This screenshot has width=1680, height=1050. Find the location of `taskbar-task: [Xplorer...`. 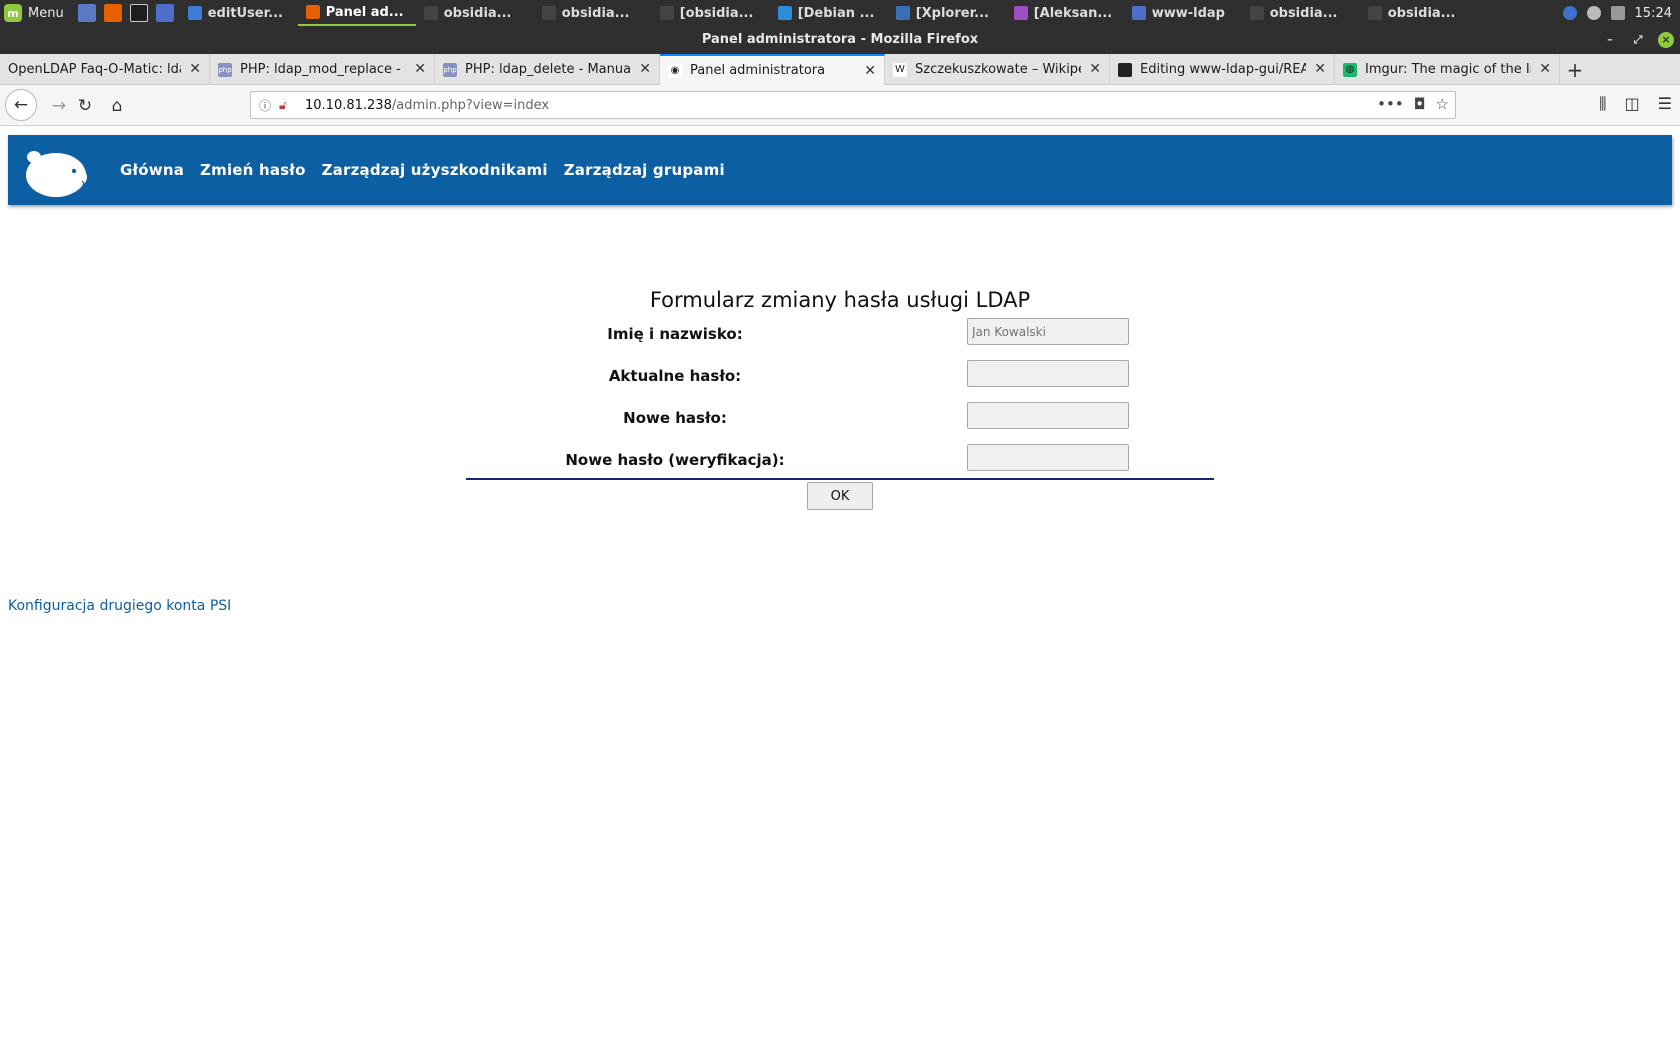

taskbar-task: [Xplorer... is located at coordinates (947, 13).